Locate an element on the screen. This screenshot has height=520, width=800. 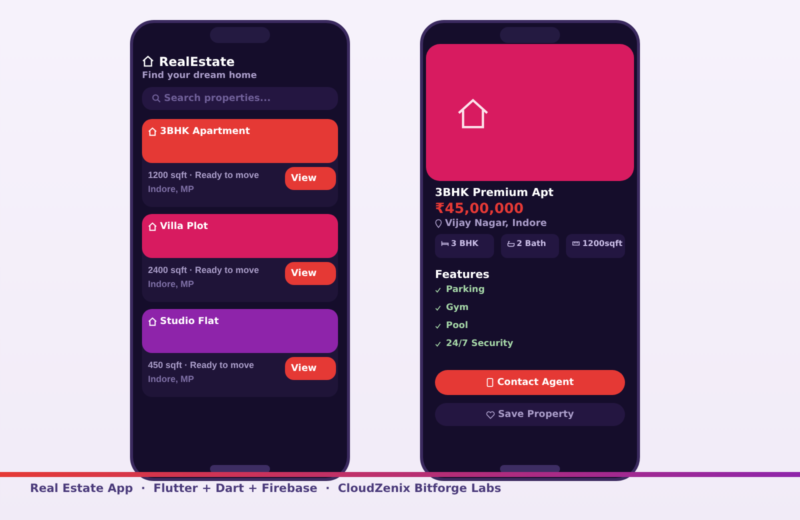
listing-card: Villa Plot 2400 sqft · Ready to move Indore, MP View is located at coordinates (240, 258).